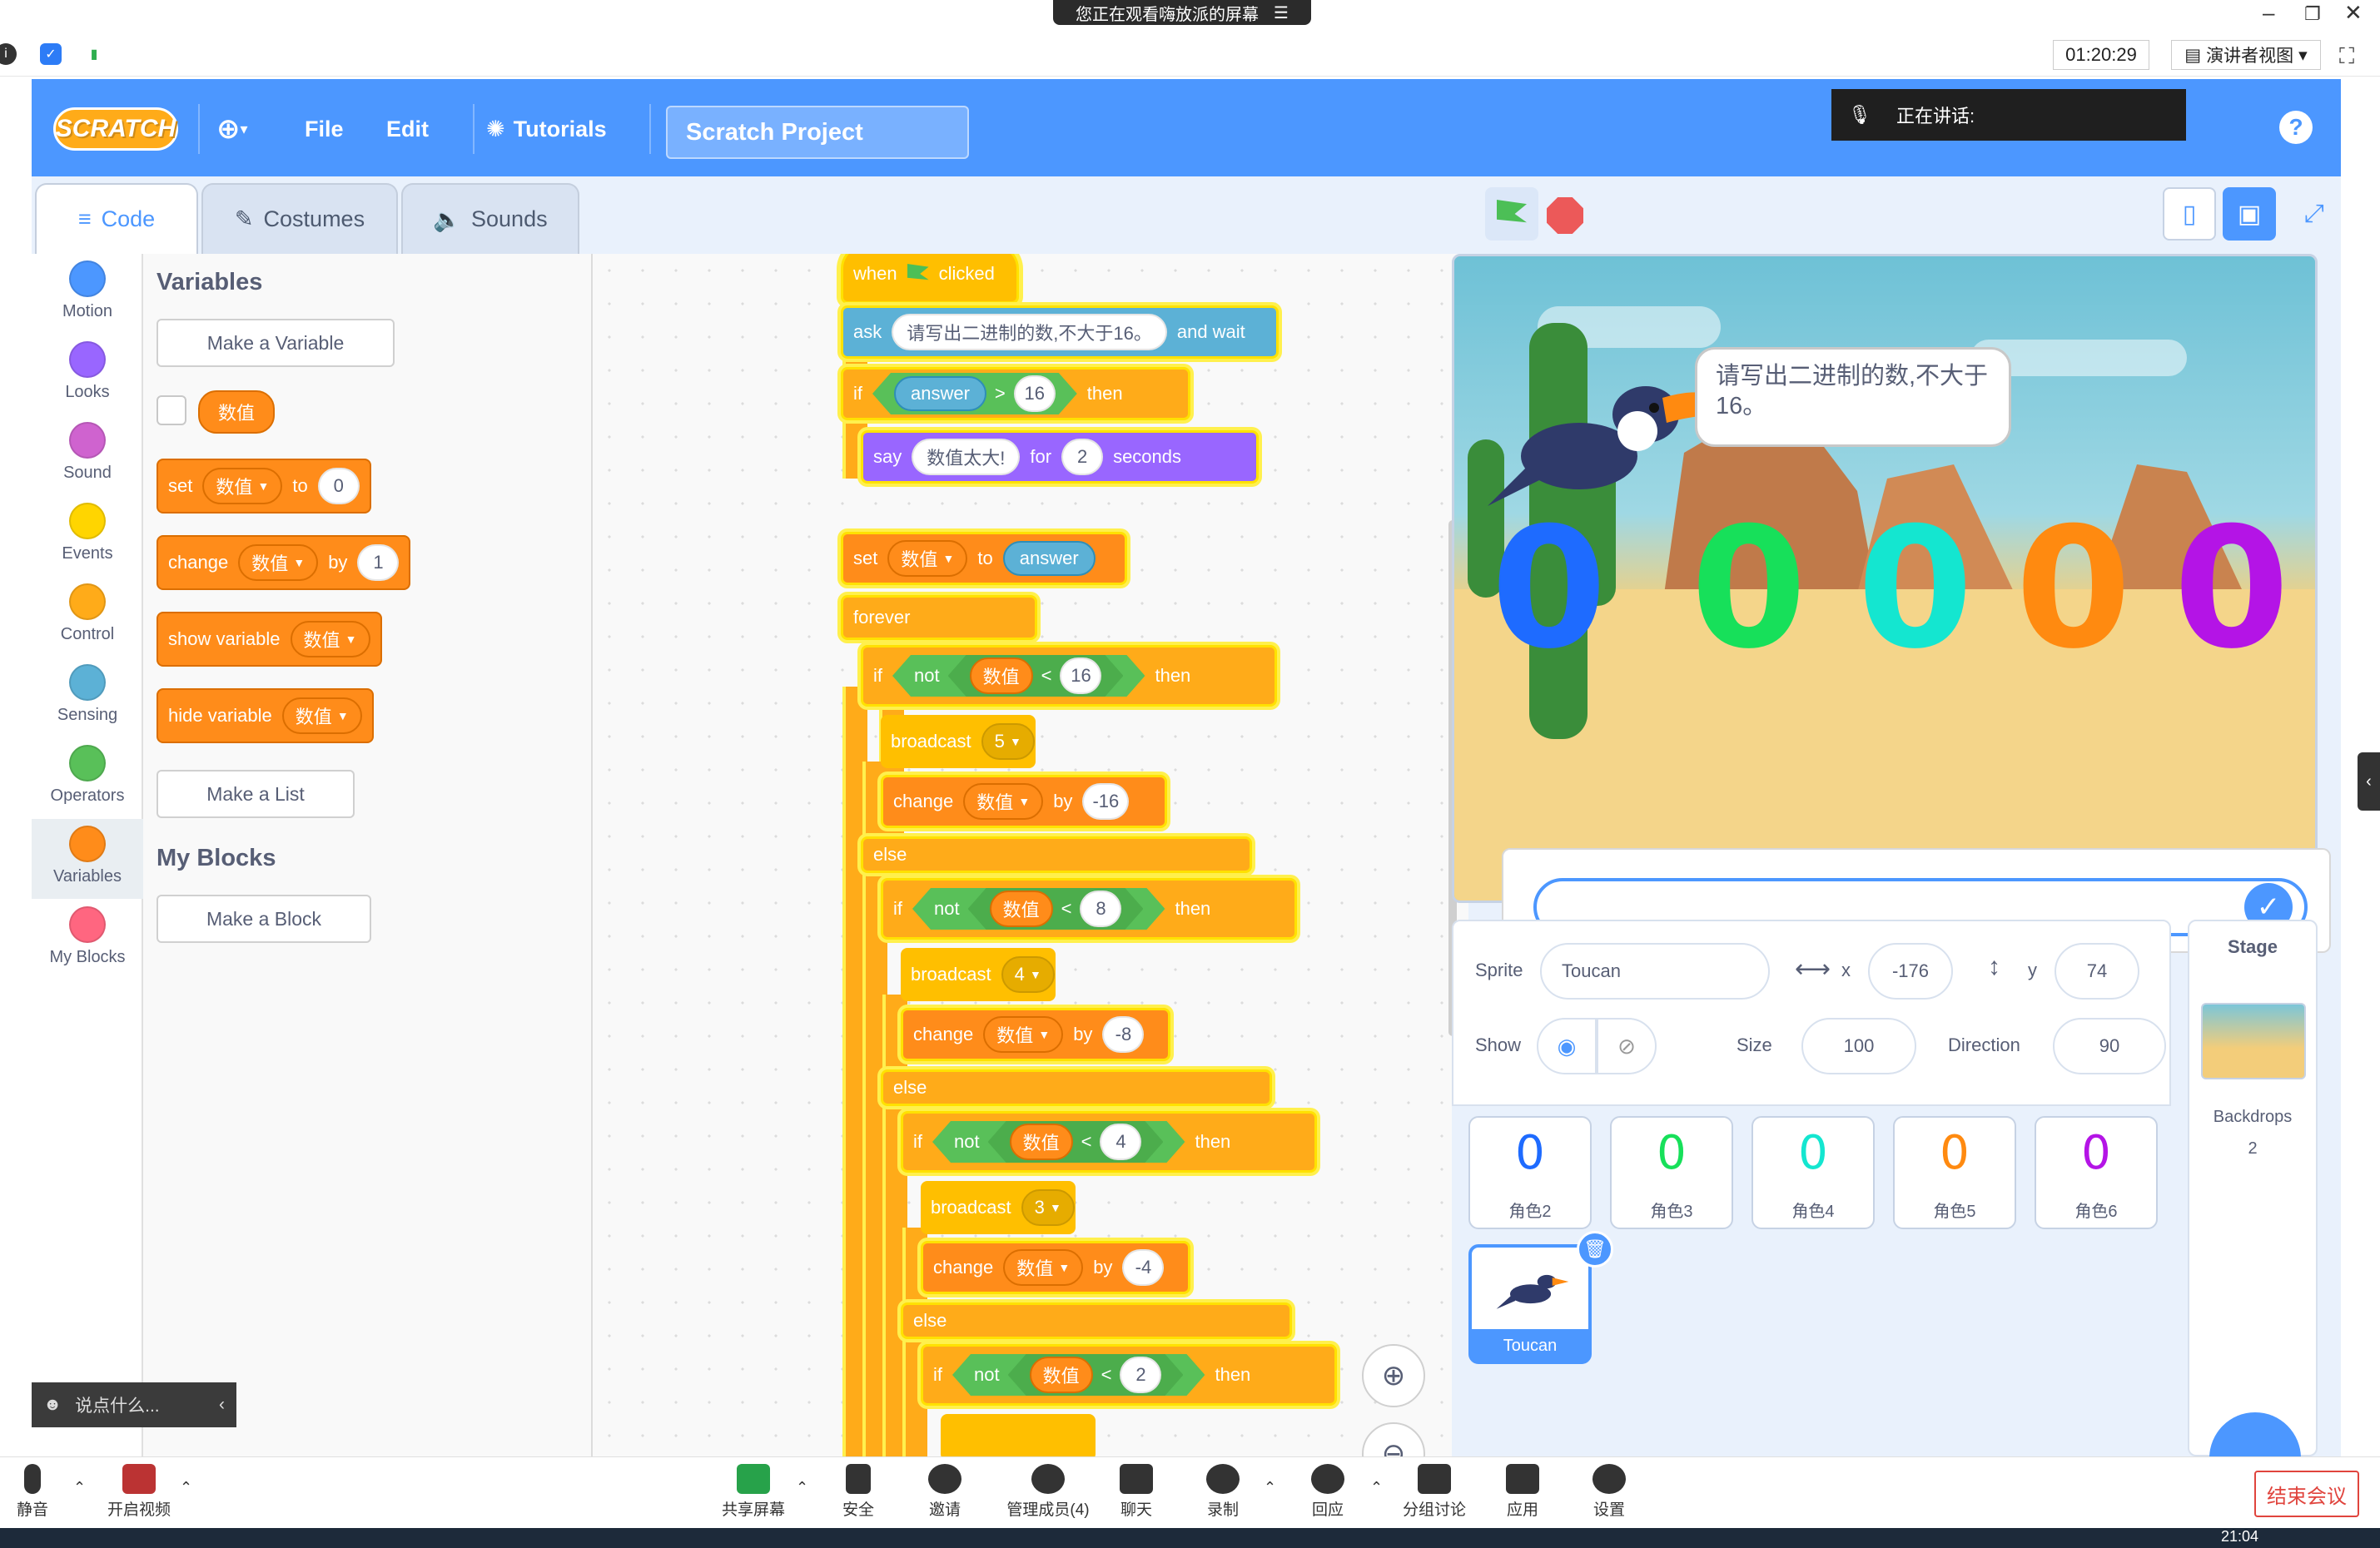 The height and width of the screenshot is (1548, 2380). What do you see at coordinates (1035, 393) in the screenshot?
I see `compare-value-input: 16` at bounding box center [1035, 393].